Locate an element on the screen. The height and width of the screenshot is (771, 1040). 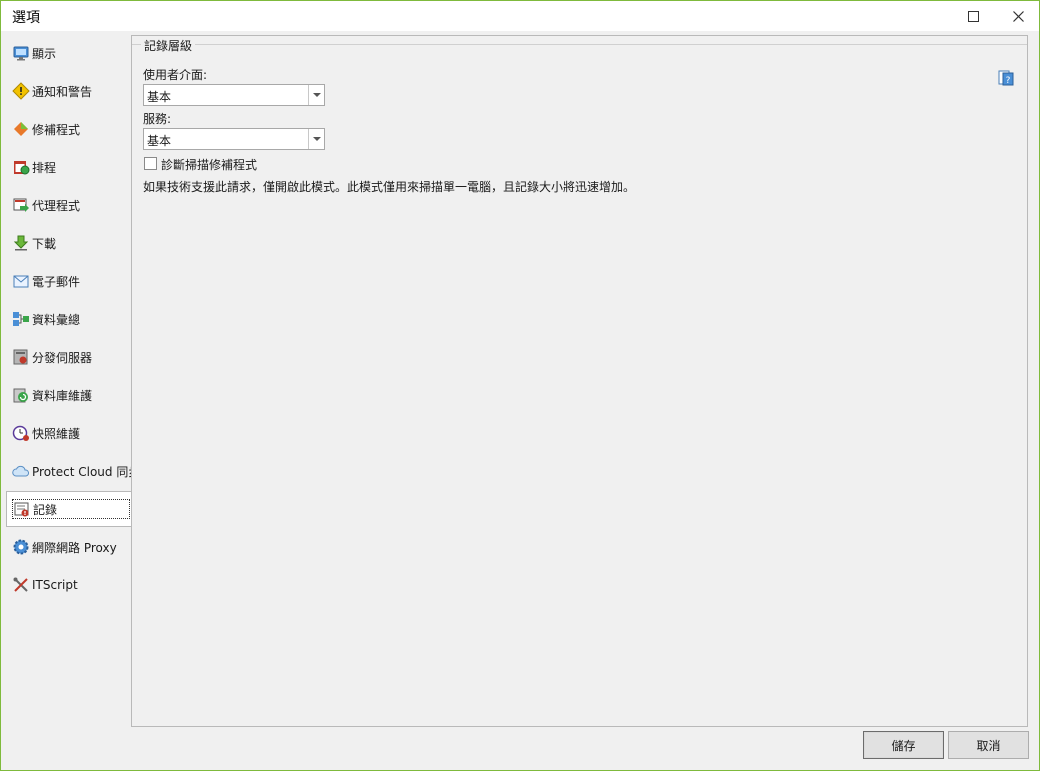
data-rollup-icon is located at coordinates (21, 319).